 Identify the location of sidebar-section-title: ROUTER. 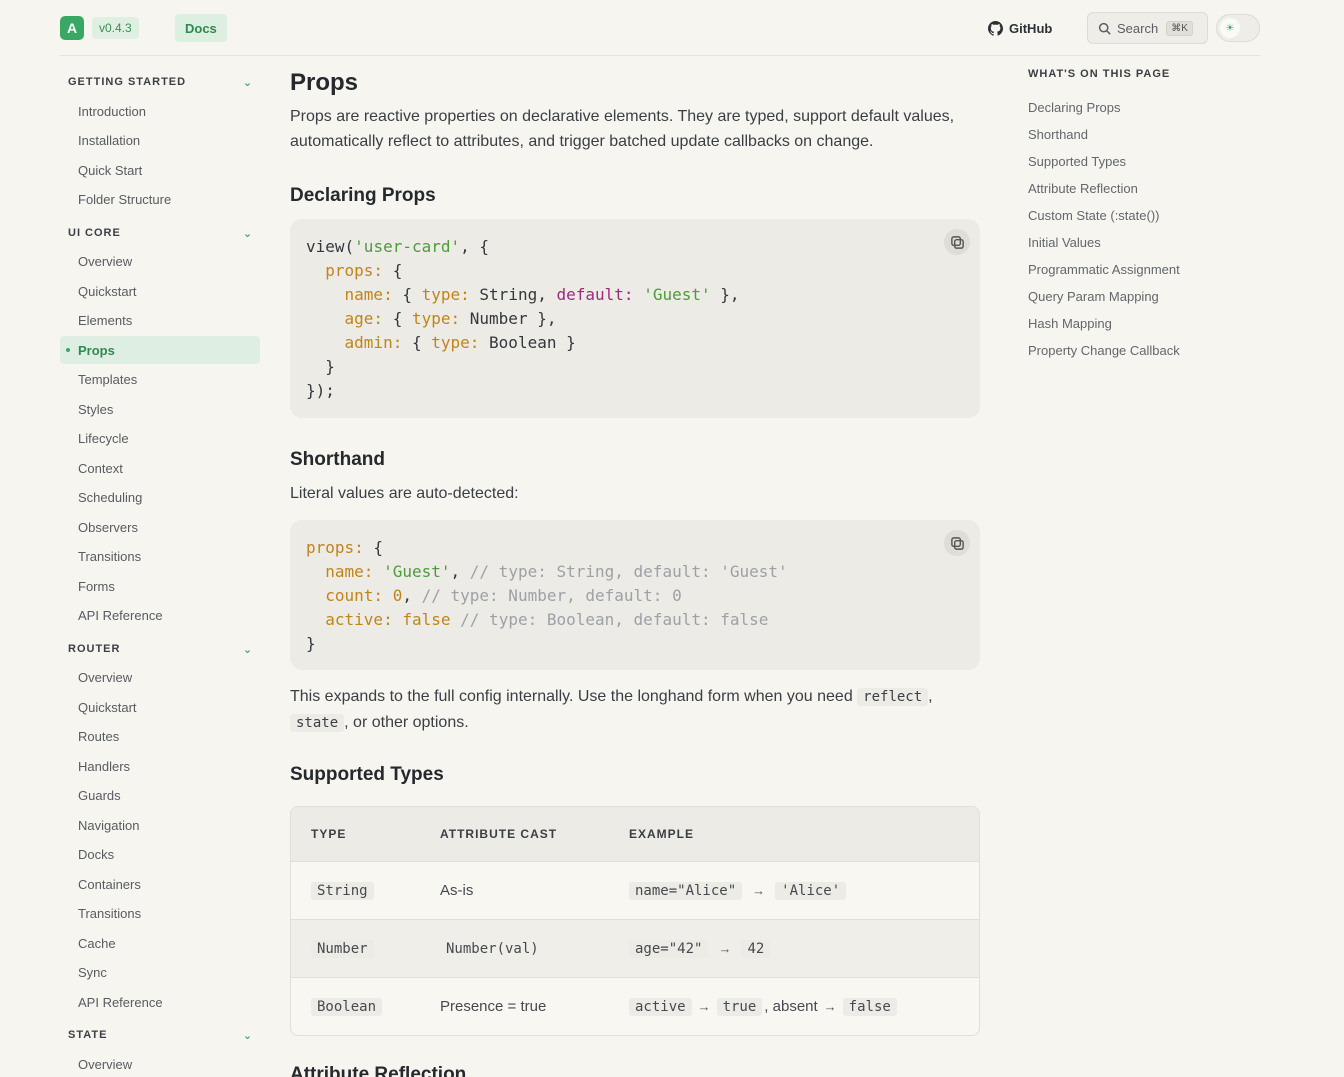
(94, 649).